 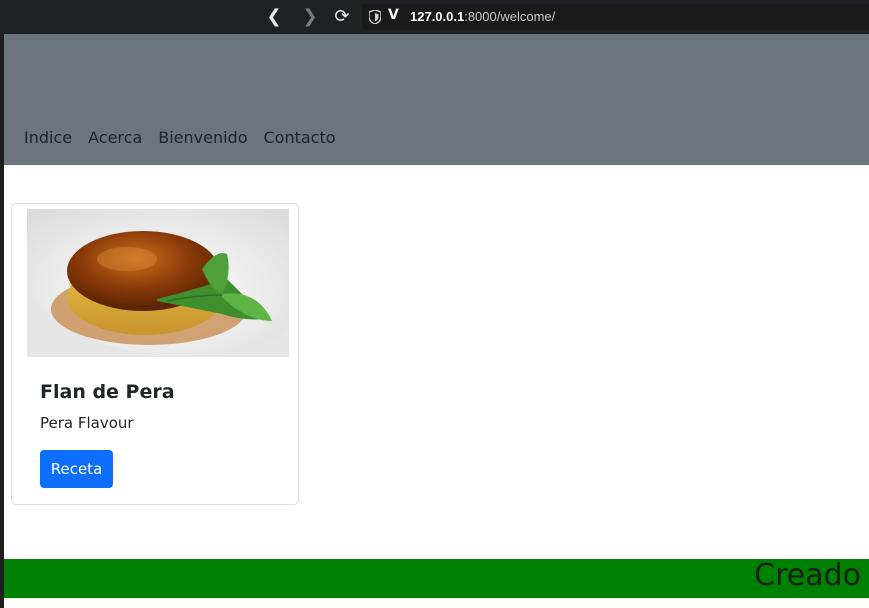 I want to click on card-description: Pera Flavour, so click(x=87, y=423).